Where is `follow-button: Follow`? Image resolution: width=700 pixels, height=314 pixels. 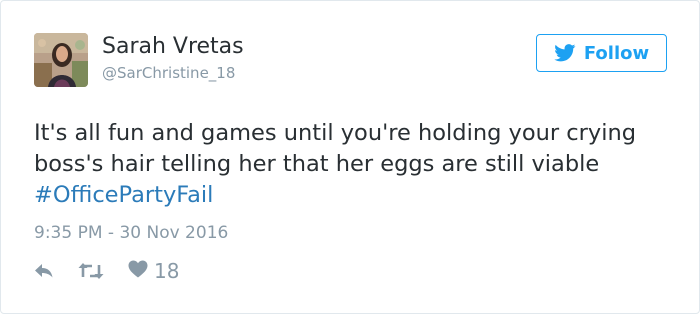 follow-button: Follow is located at coordinates (601, 53).